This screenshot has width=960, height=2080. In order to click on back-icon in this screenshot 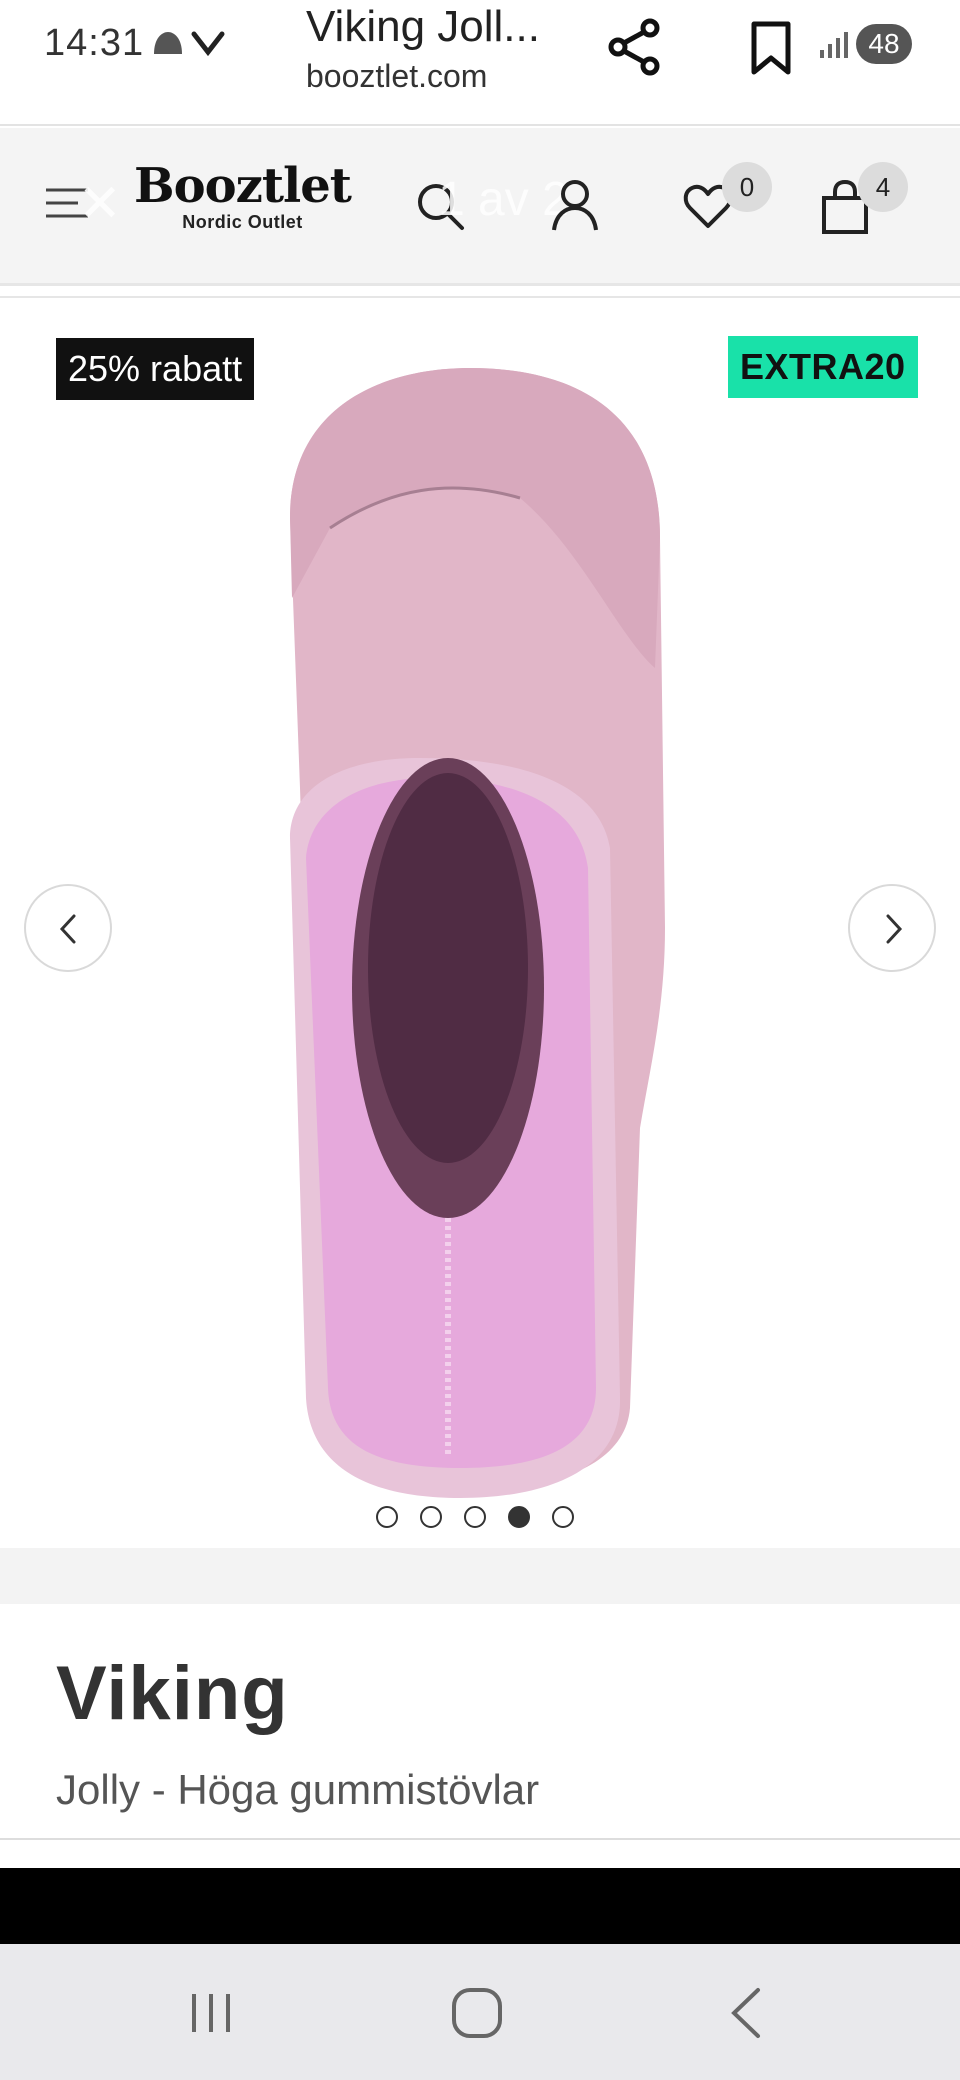, I will do `click(746, 2013)`.